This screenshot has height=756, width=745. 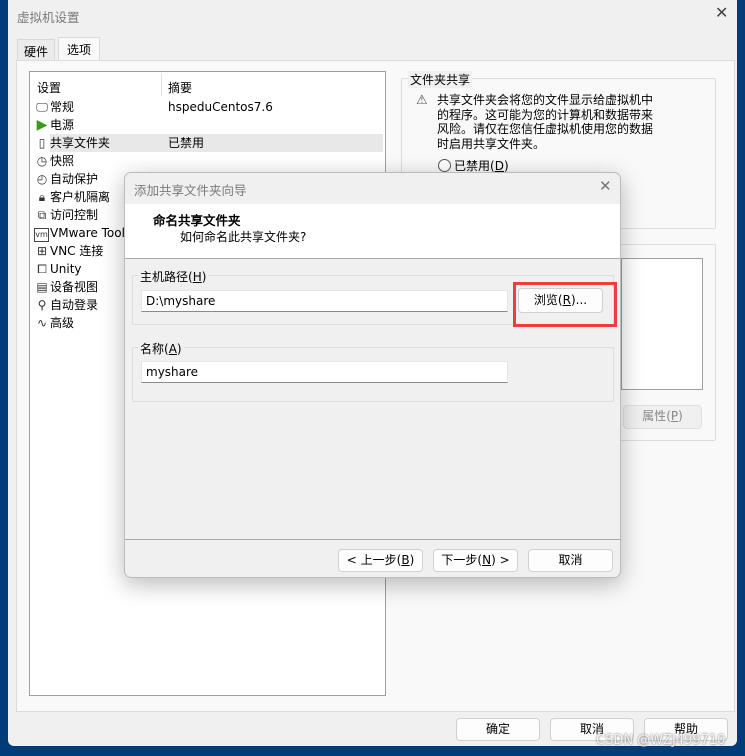 What do you see at coordinates (161, 348) in the screenshot?
I see `name-label: 名称(A)` at bounding box center [161, 348].